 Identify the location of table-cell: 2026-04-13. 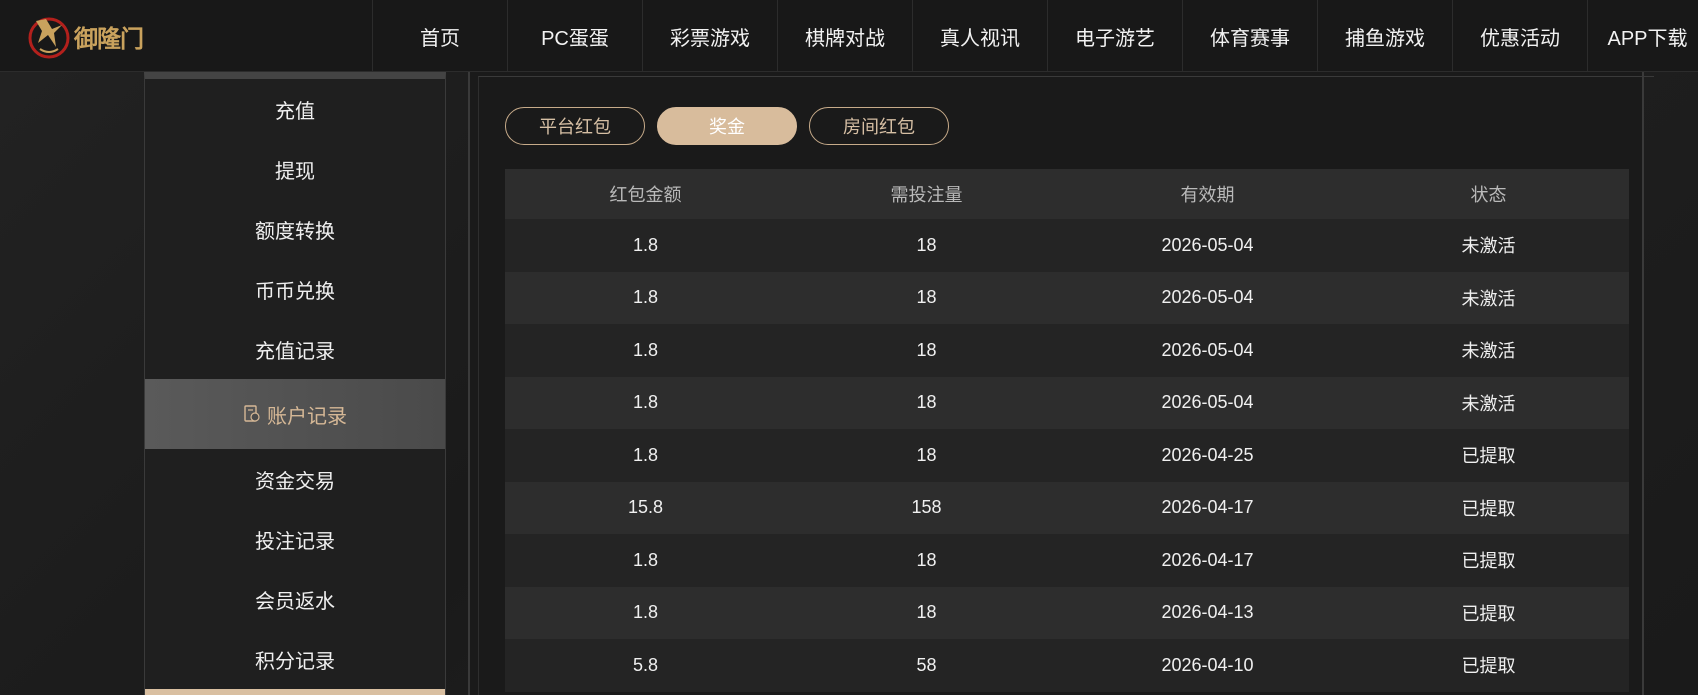
(1207, 612).